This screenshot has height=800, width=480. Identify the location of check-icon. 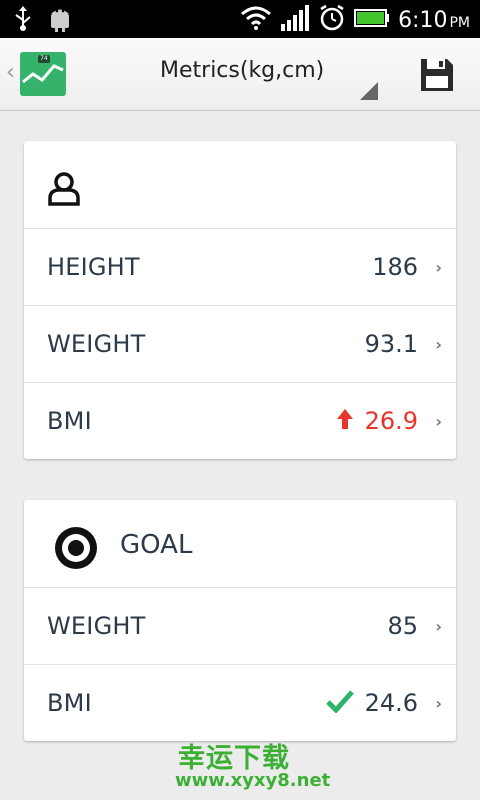
(340, 703).